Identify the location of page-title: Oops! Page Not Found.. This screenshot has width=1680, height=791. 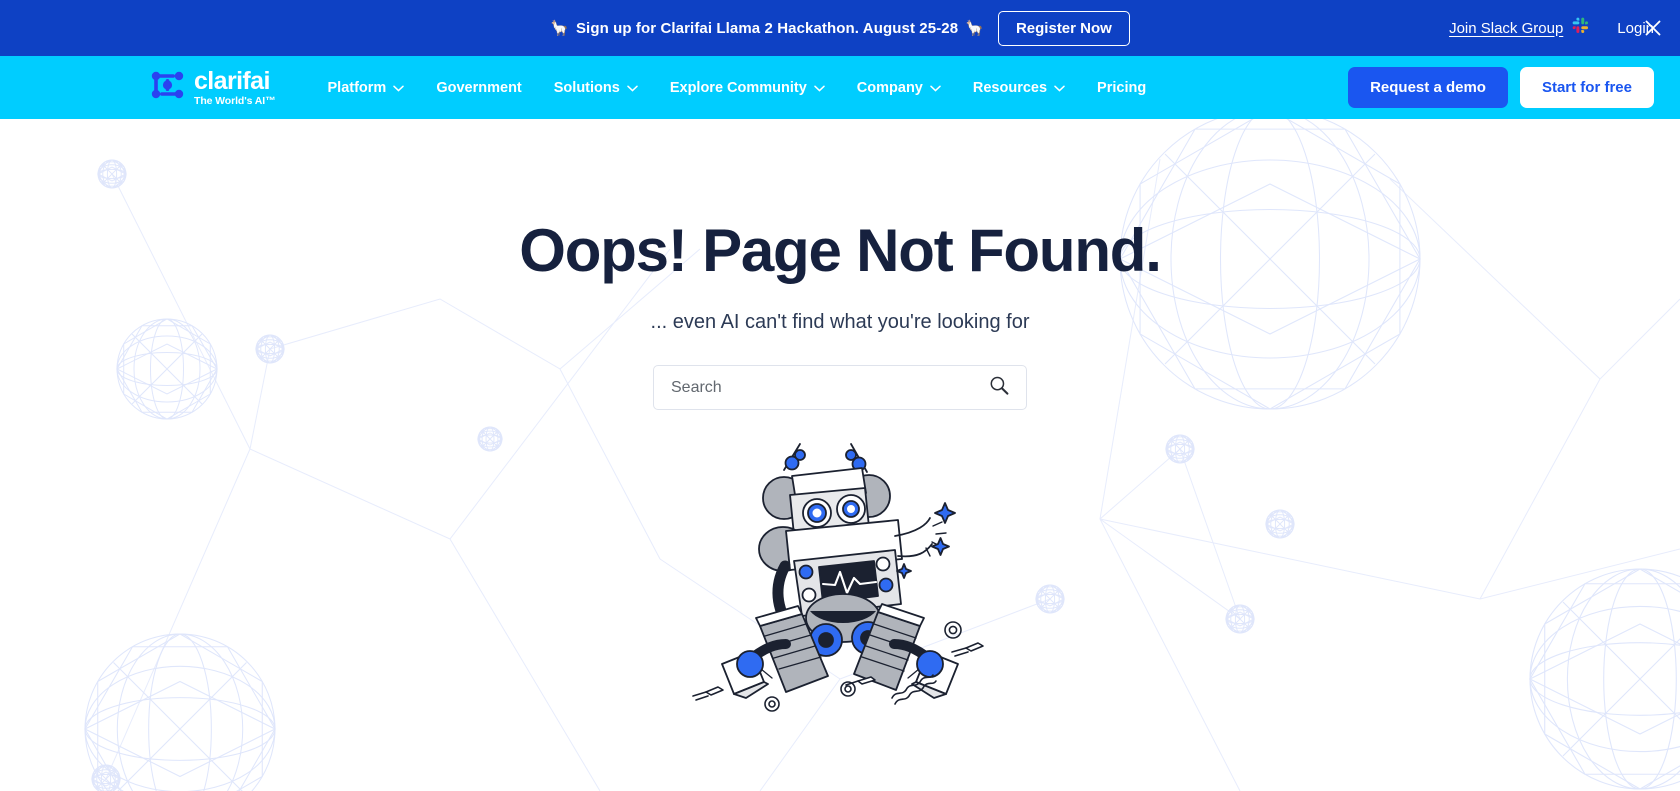
(840, 250).